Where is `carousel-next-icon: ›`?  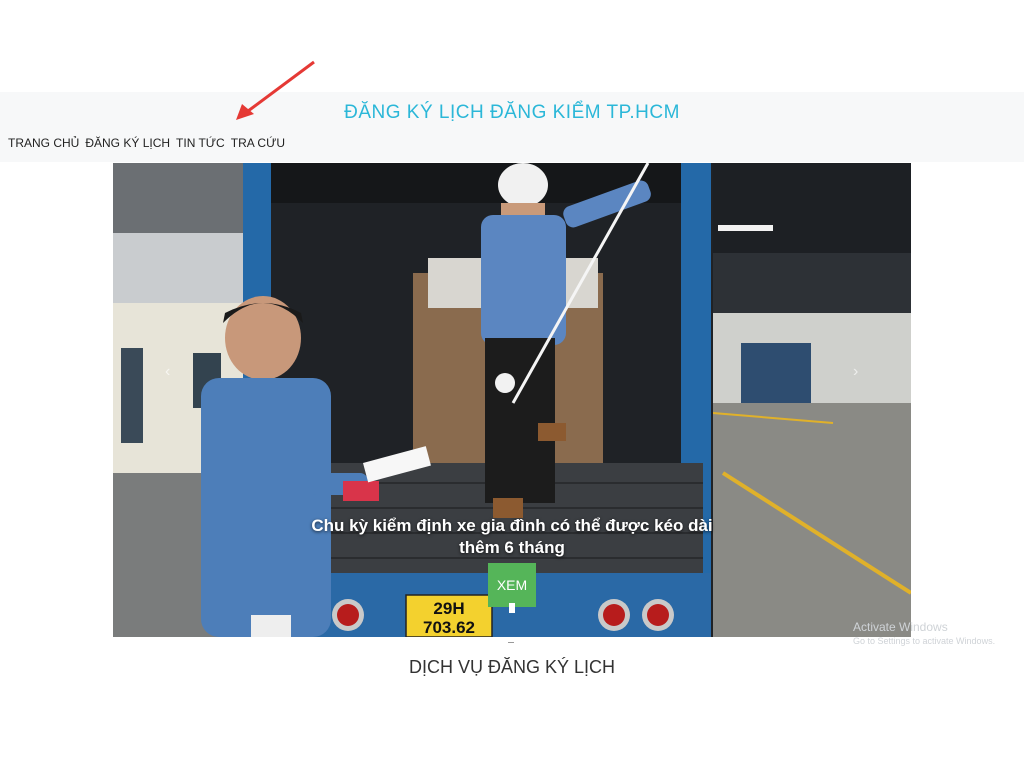 carousel-next-icon: › is located at coordinates (855, 372).